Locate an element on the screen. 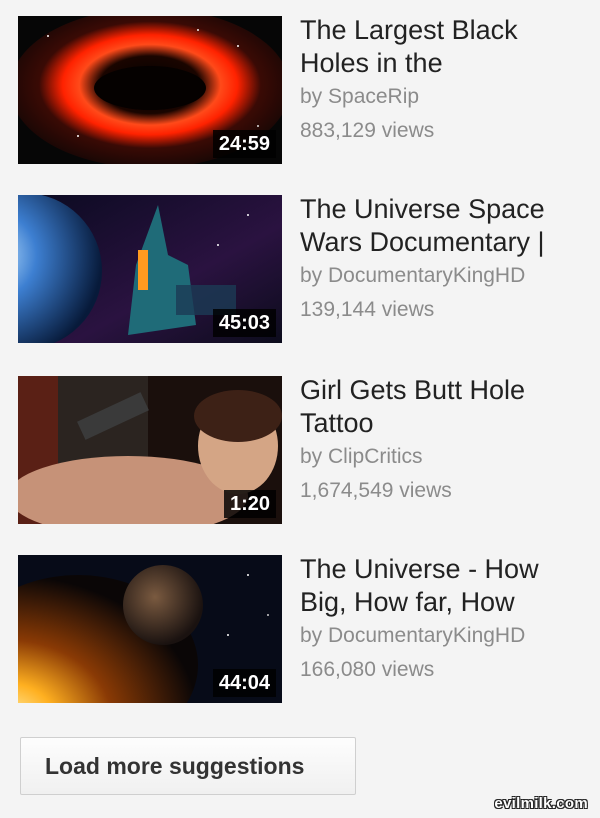  video-title: Girl Gets Butt Hole Tattoo is located at coordinates (445, 407).